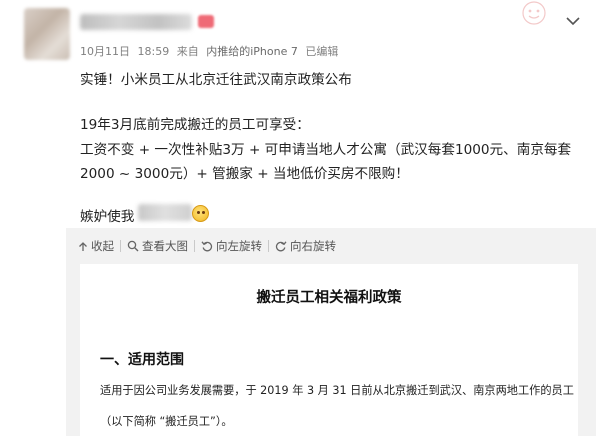  I want to click on arrow-up-icon, so click(83, 246).